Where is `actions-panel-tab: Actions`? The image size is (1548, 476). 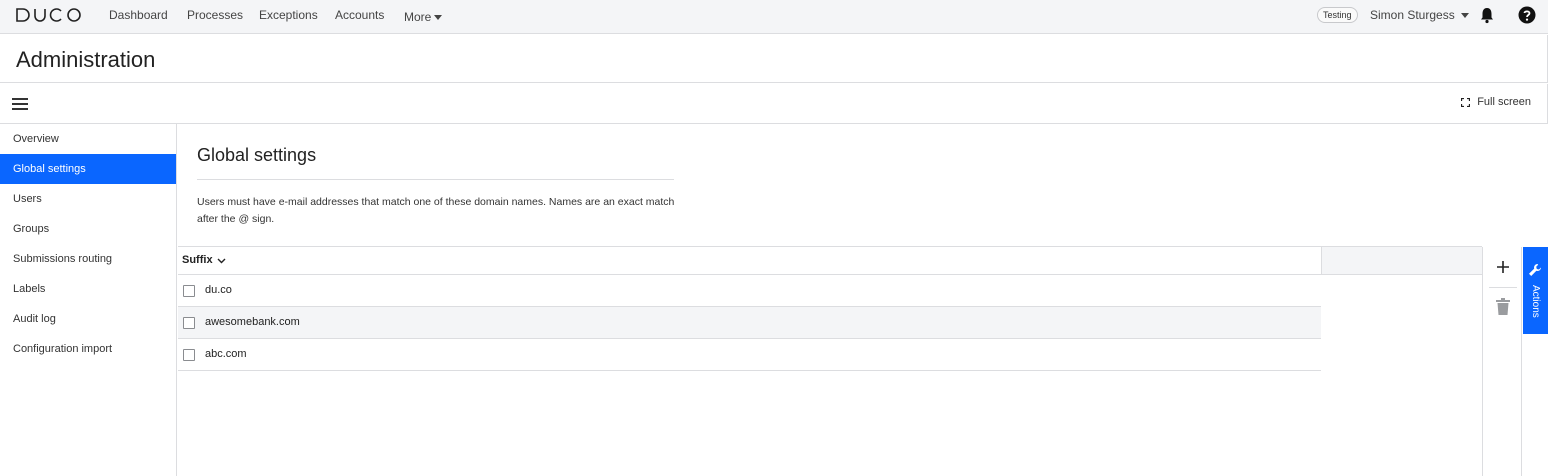 actions-panel-tab: Actions is located at coordinates (1535, 290).